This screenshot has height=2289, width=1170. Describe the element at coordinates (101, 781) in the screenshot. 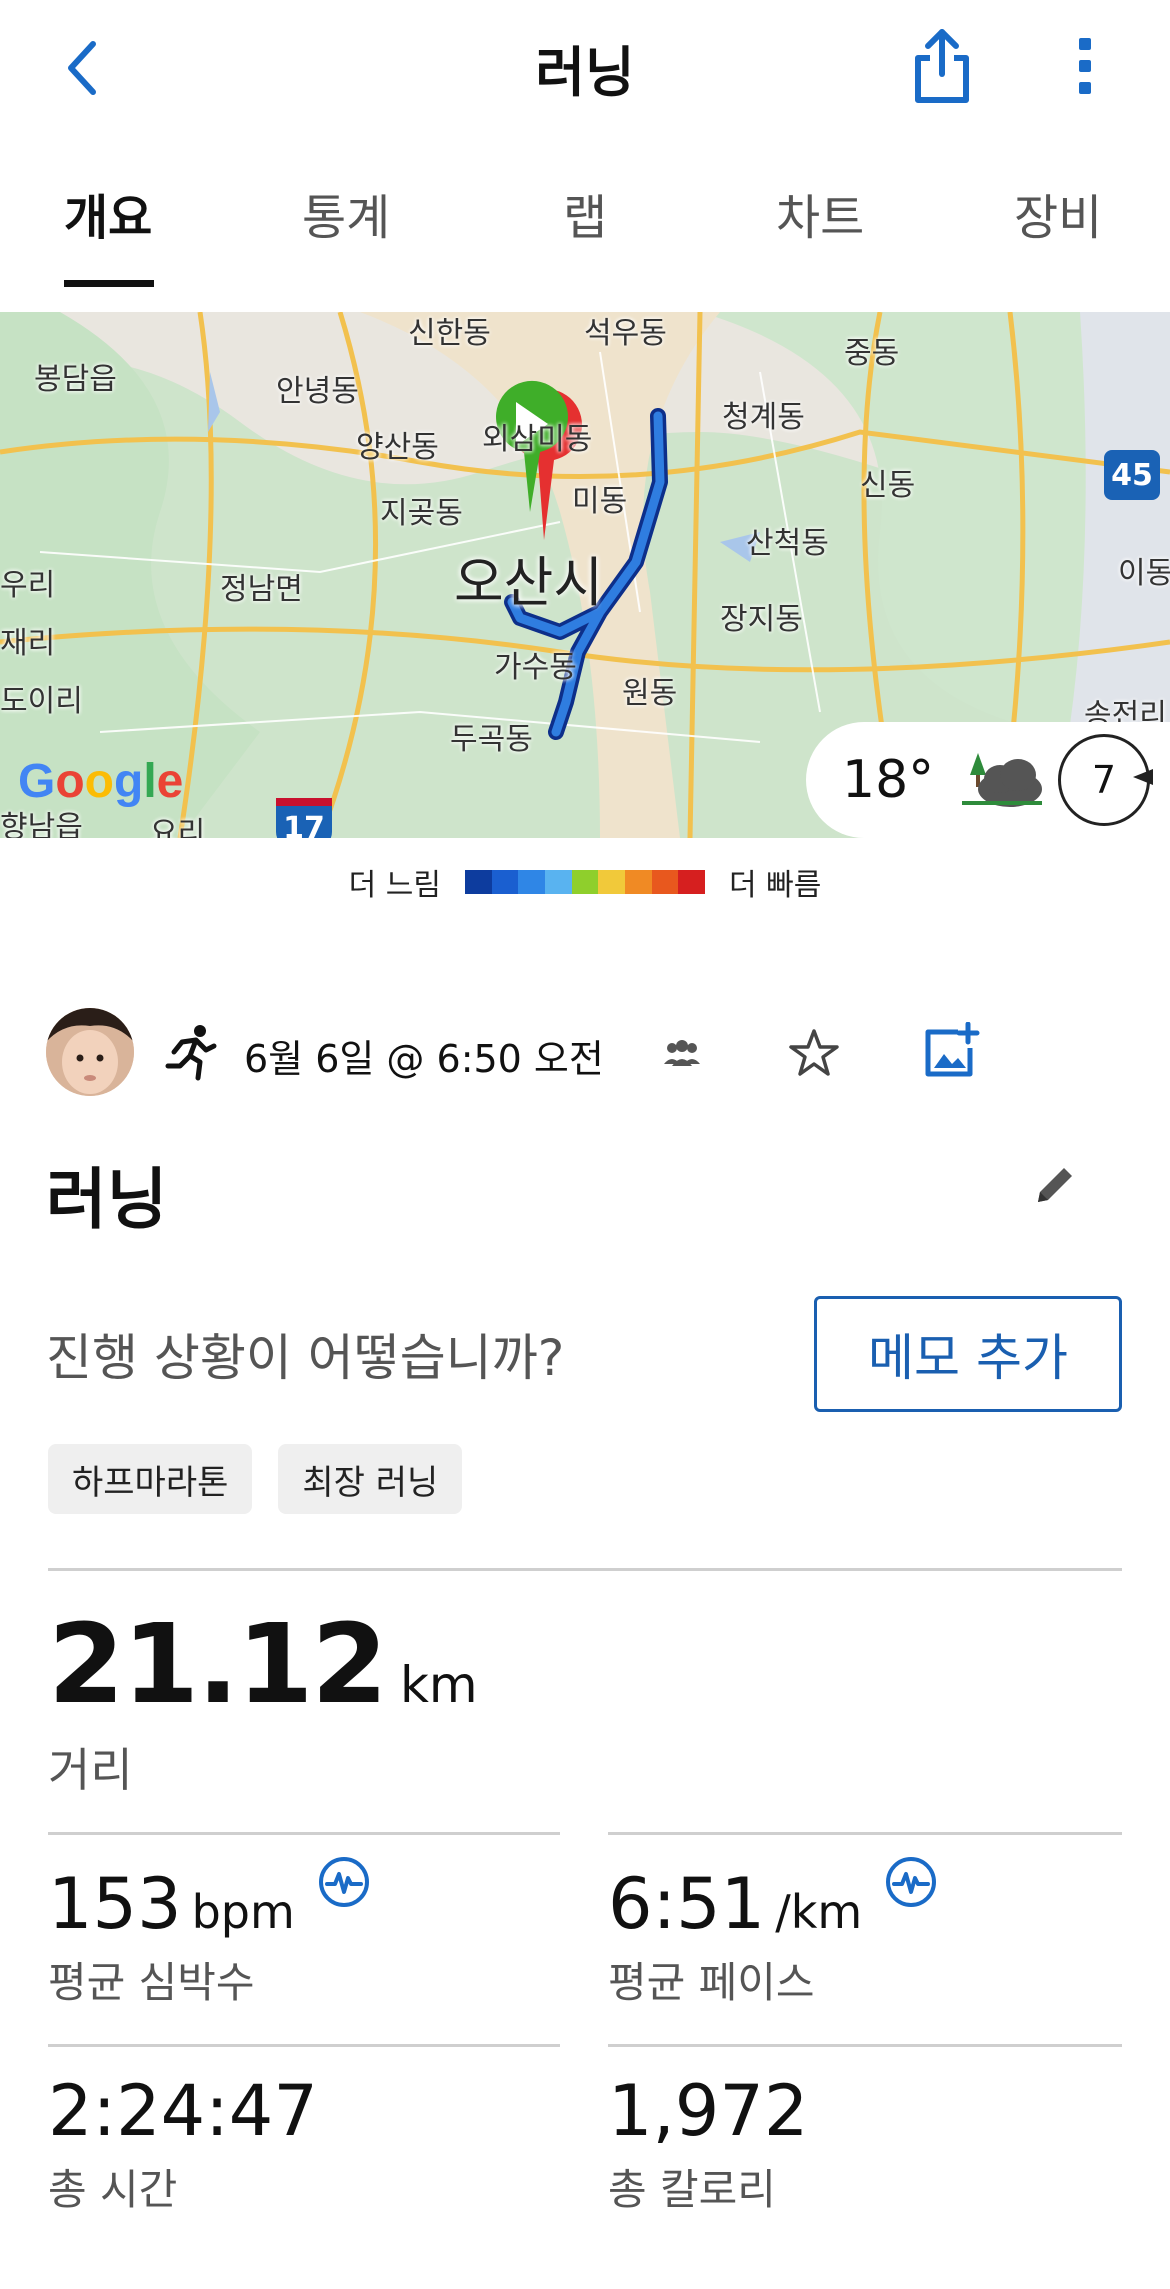

I see `google-logo: Google` at that location.